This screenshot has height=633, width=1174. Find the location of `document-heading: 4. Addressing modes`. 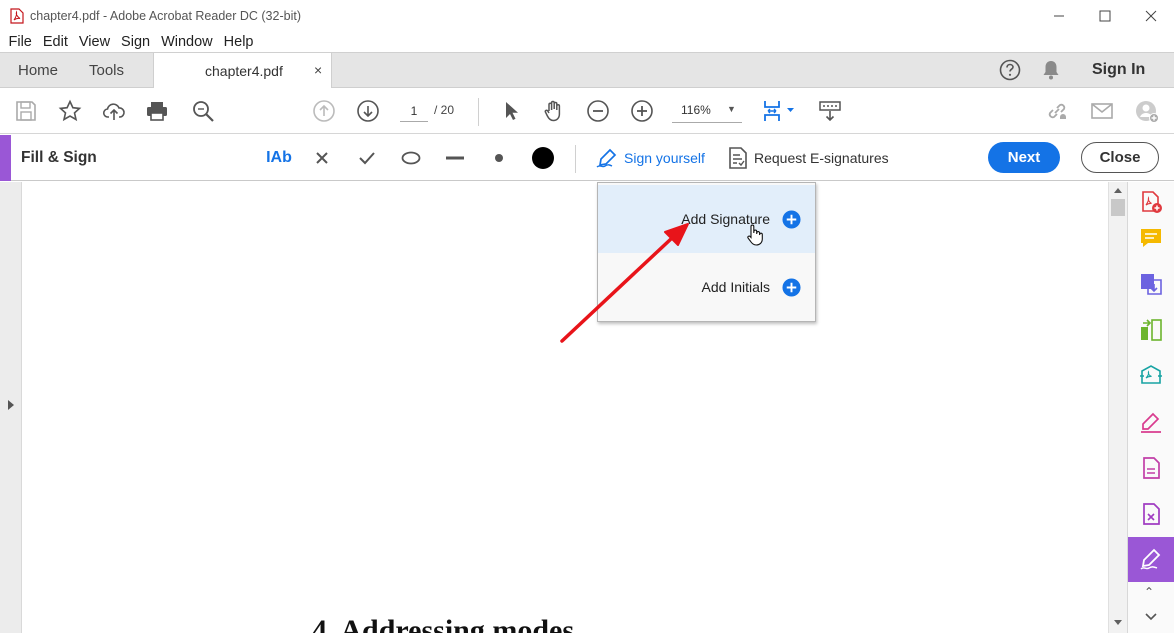

document-heading: 4. Addressing modes is located at coordinates (443, 623).